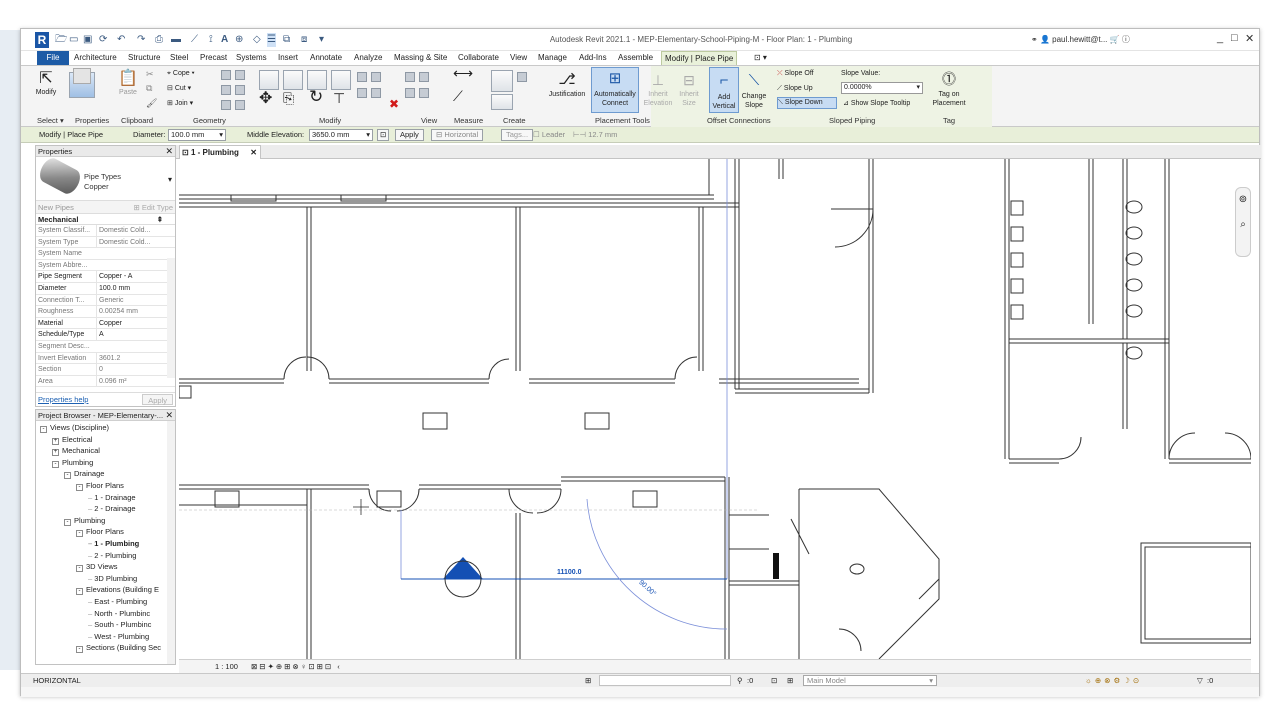  I want to click on qat-customize-icon: ▾, so click(321, 40).